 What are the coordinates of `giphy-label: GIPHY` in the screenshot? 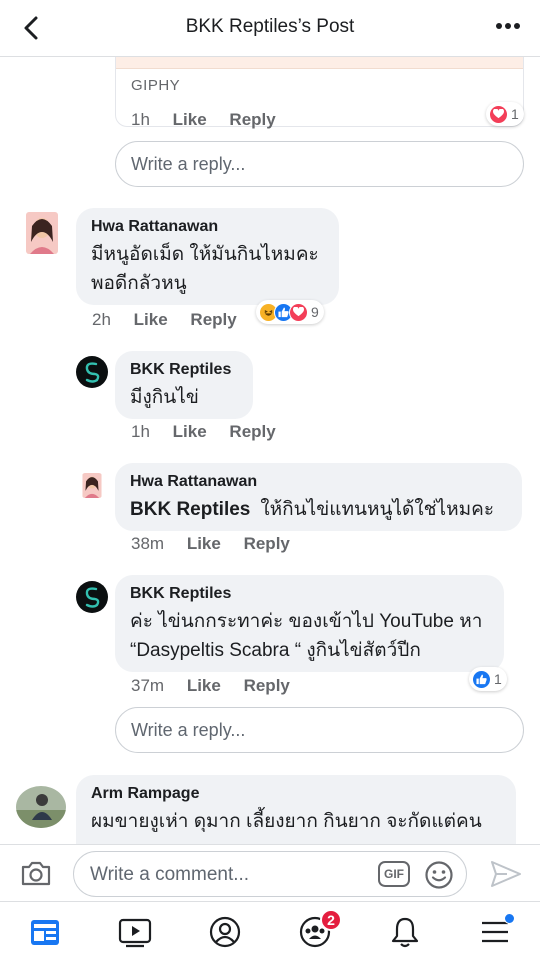 It's located at (156, 85).